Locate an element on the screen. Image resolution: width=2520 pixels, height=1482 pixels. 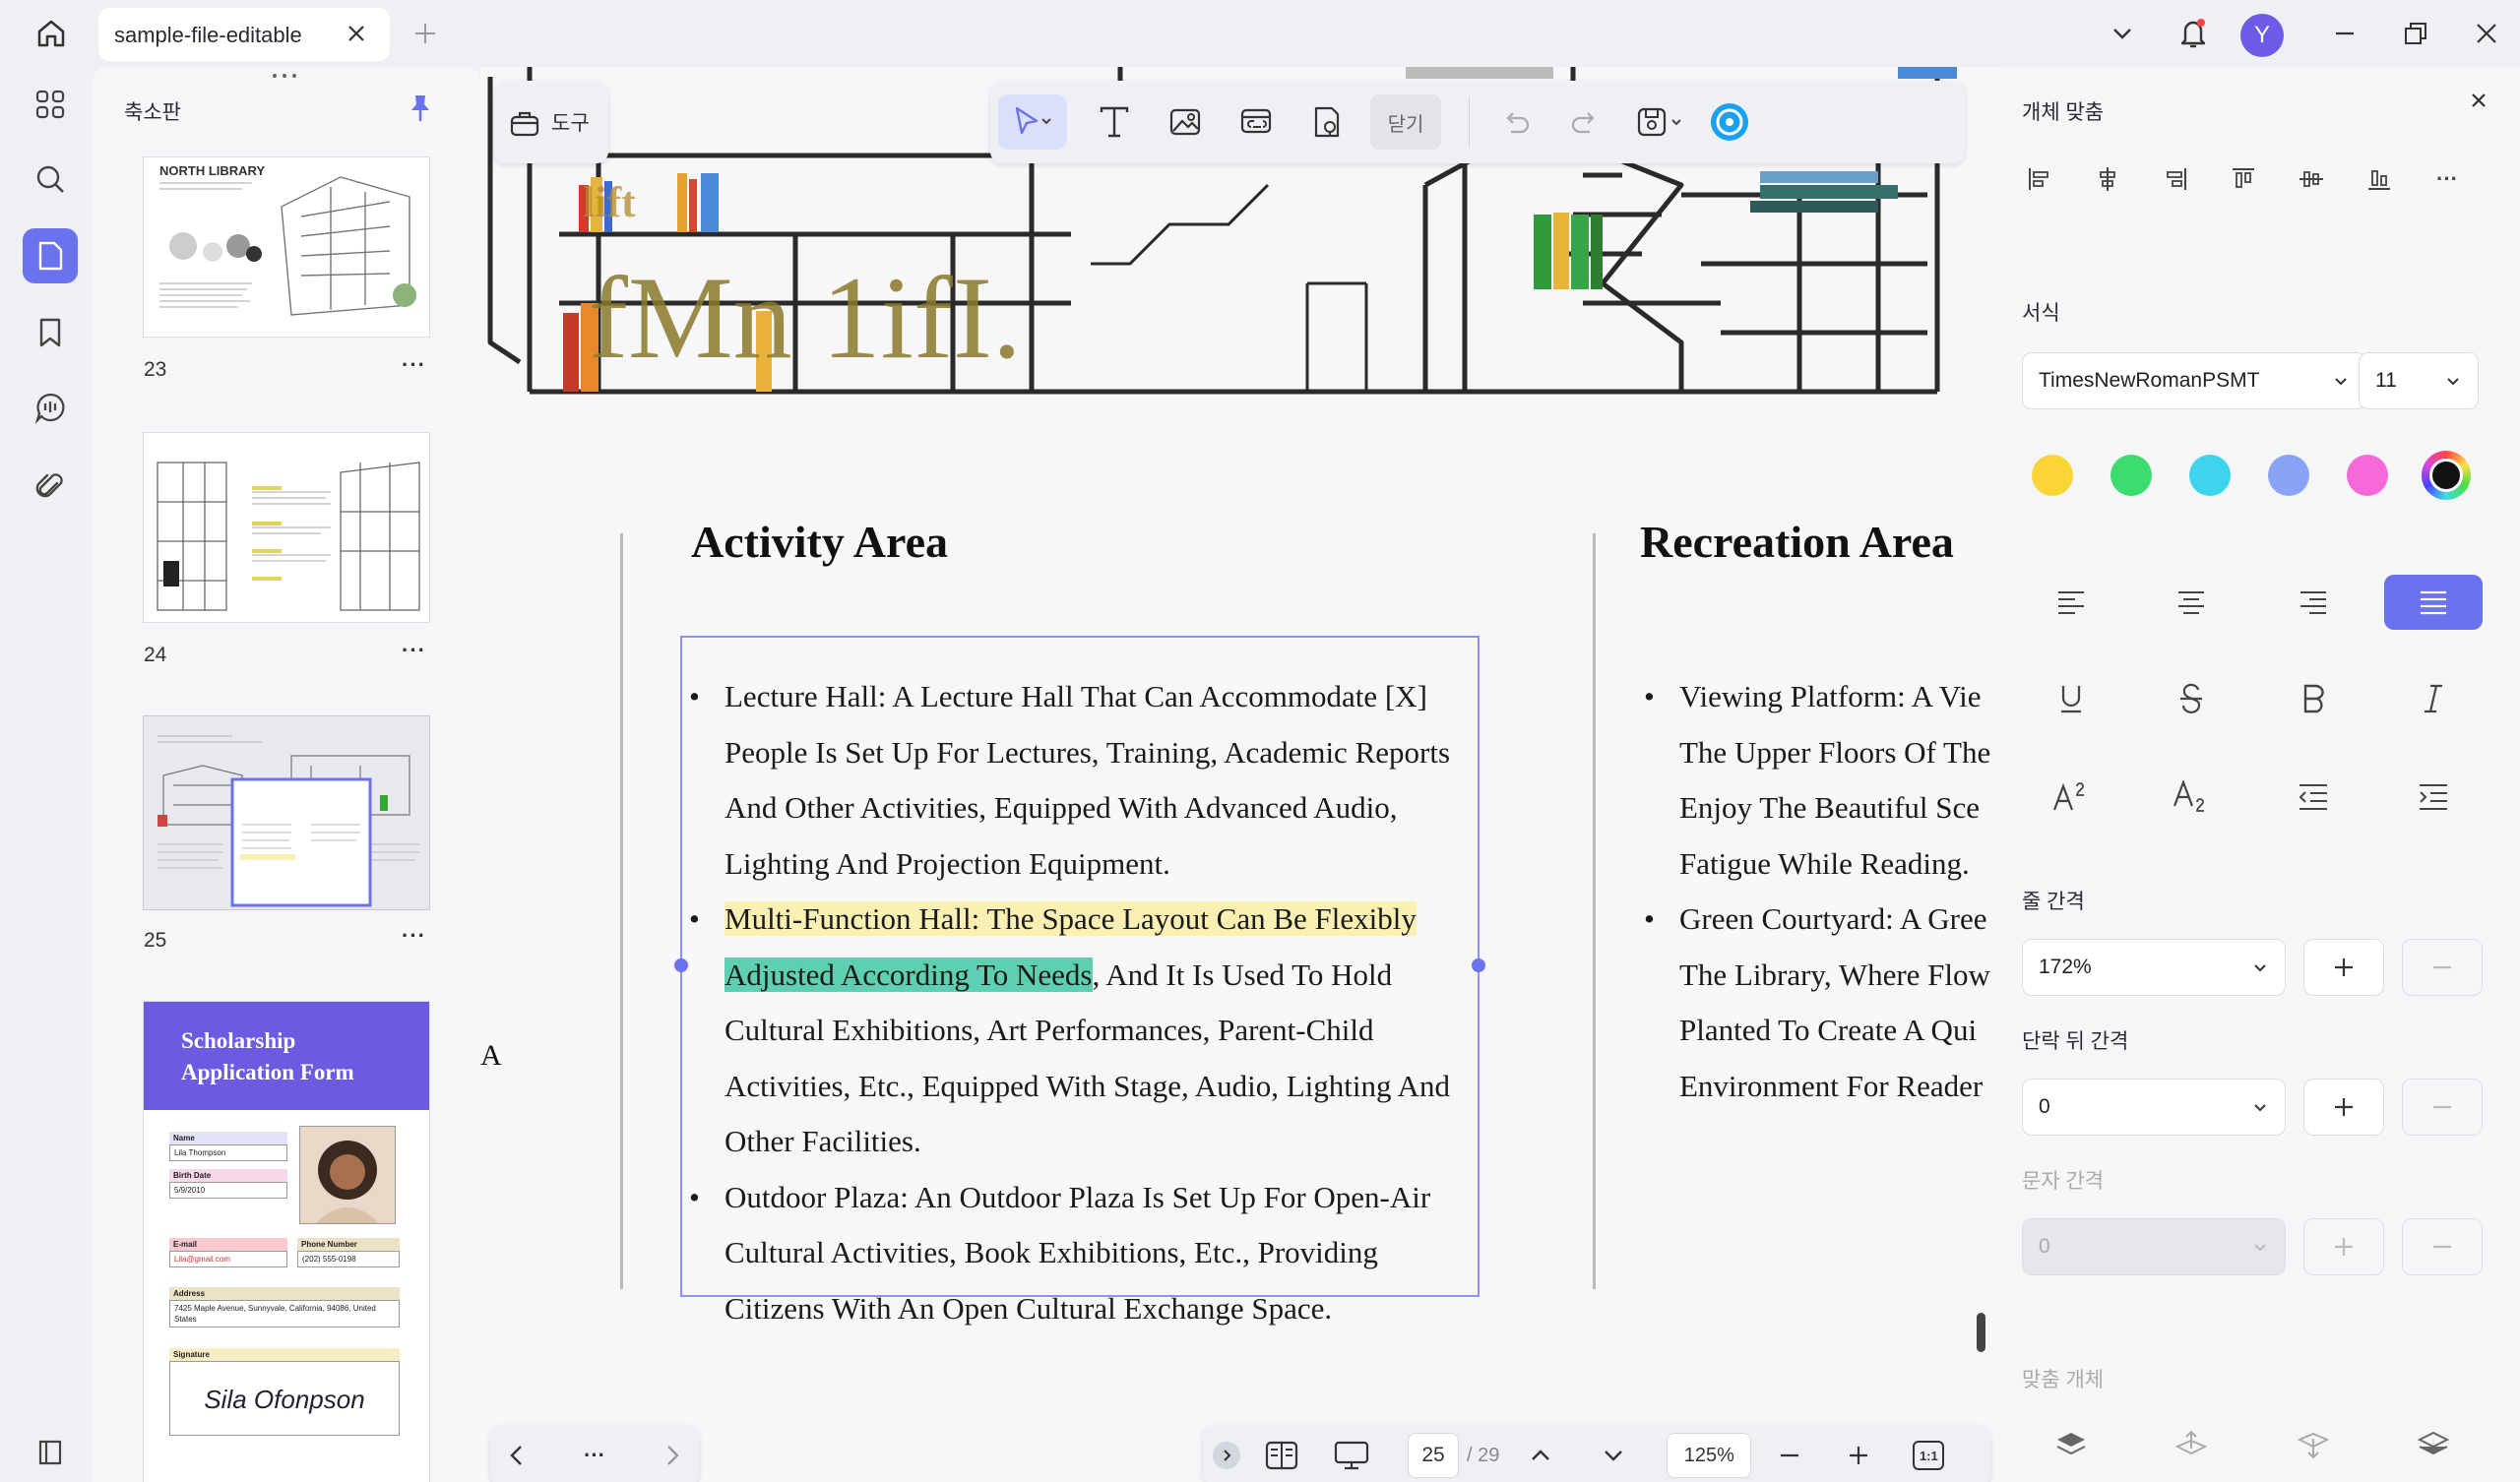
color-swatch-green is located at coordinates (2131, 475).